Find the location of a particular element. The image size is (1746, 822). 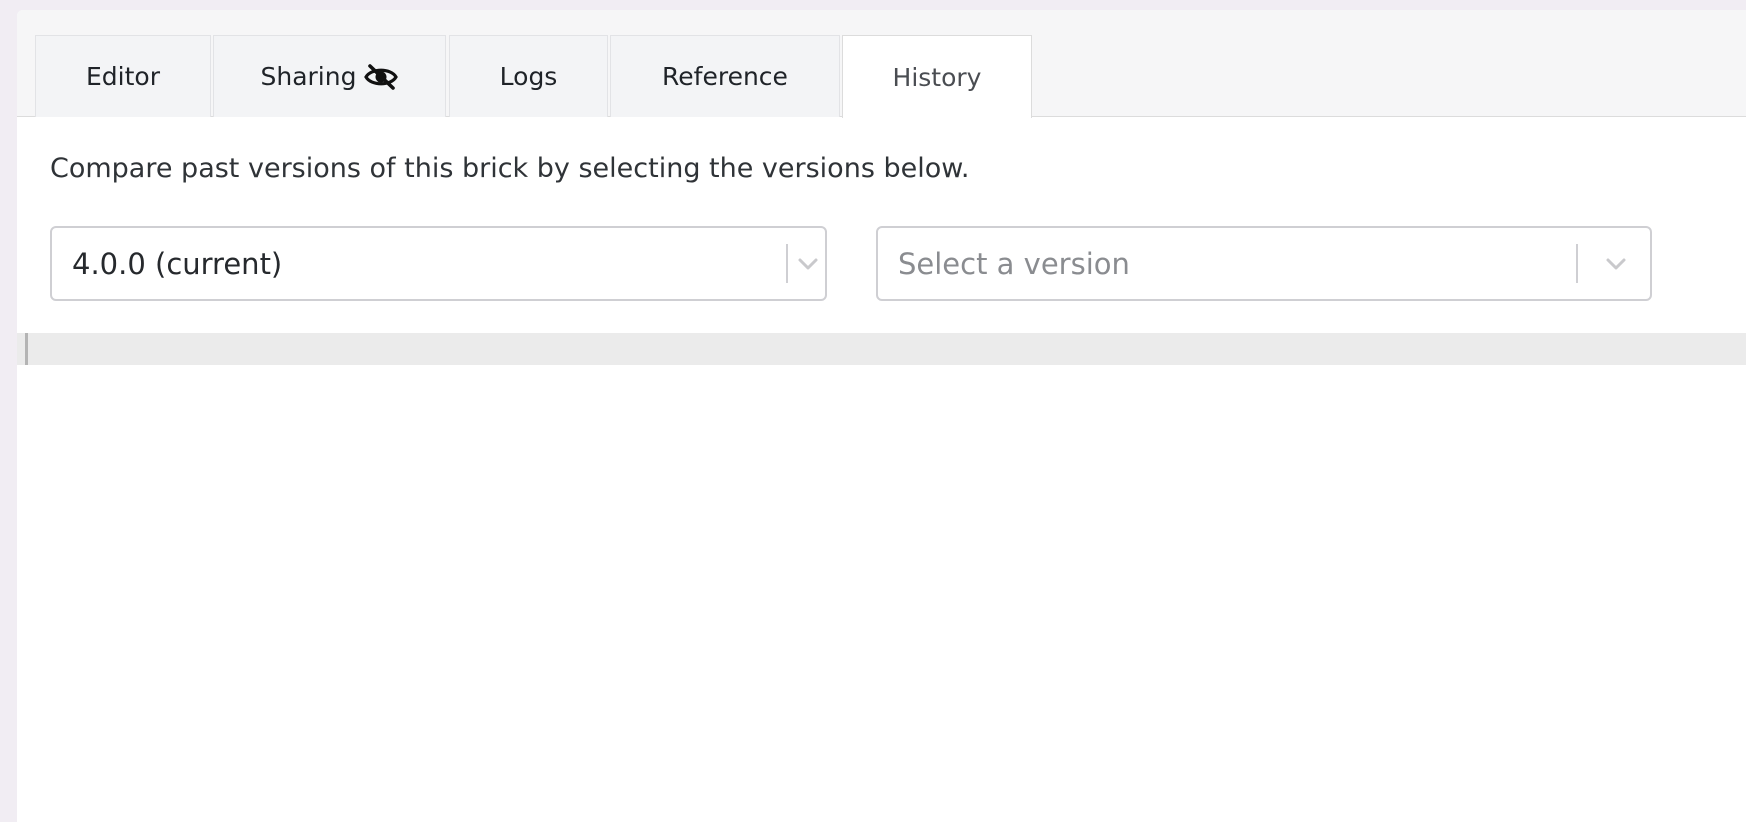

tab-reference: Reference is located at coordinates (725, 76).